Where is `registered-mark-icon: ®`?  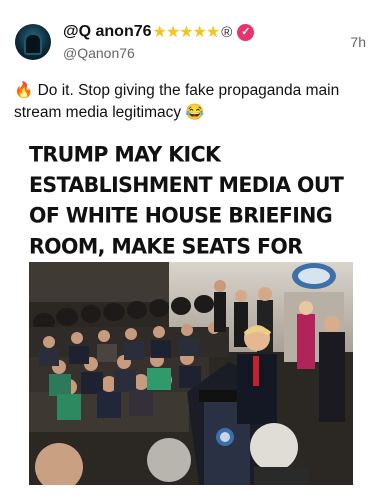 registered-mark-icon: ® is located at coordinates (227, 32).